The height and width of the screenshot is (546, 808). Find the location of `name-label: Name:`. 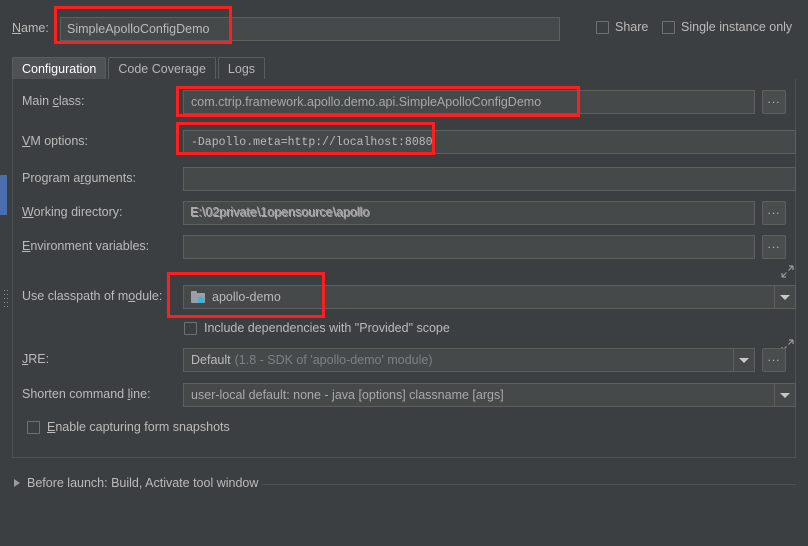

name-label: Name: is located at coordinates (30, 28).